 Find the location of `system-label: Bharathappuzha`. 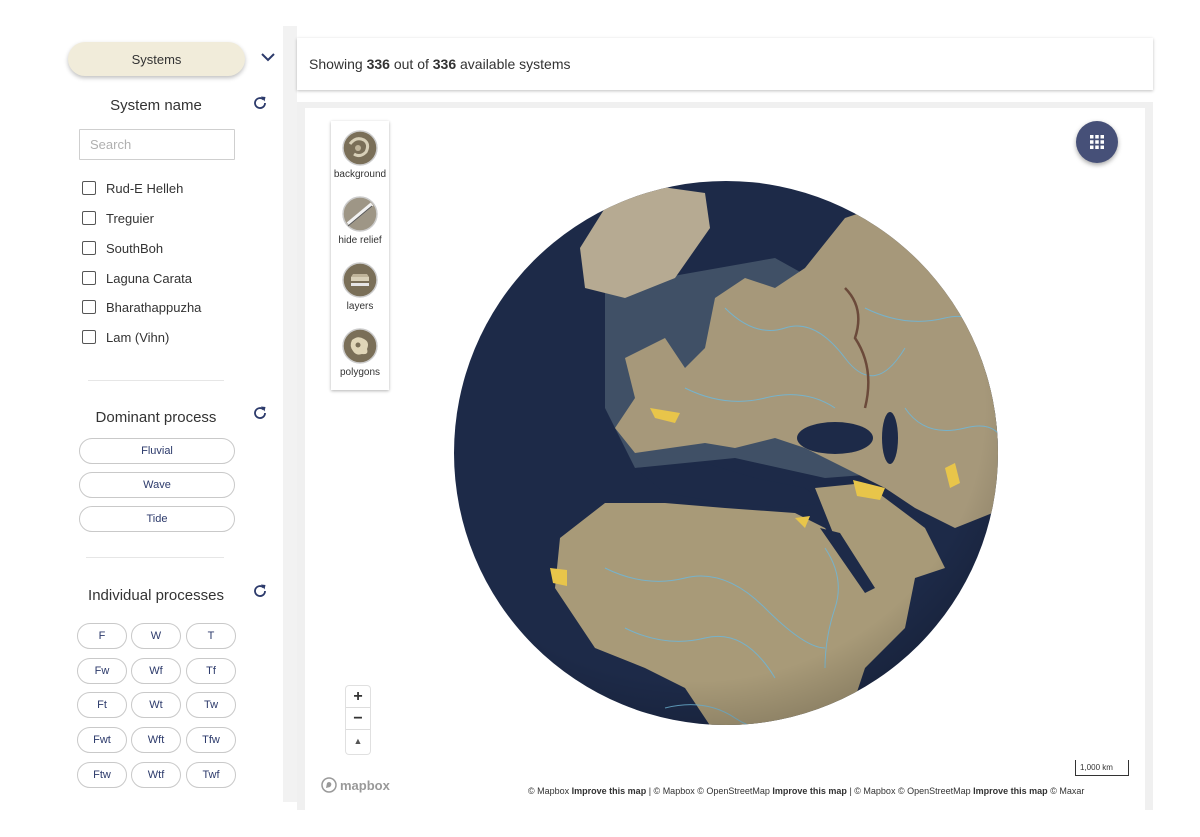

system-label: Bharathappuzha is located at coordinates (154, 307).